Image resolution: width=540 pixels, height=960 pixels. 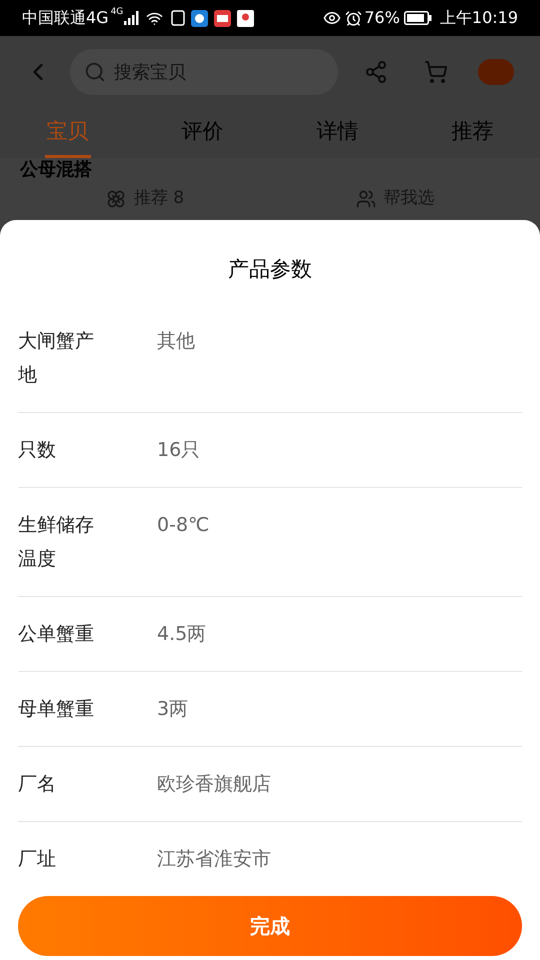 I want to click on tab: 评价, so click(x=203, y=133).